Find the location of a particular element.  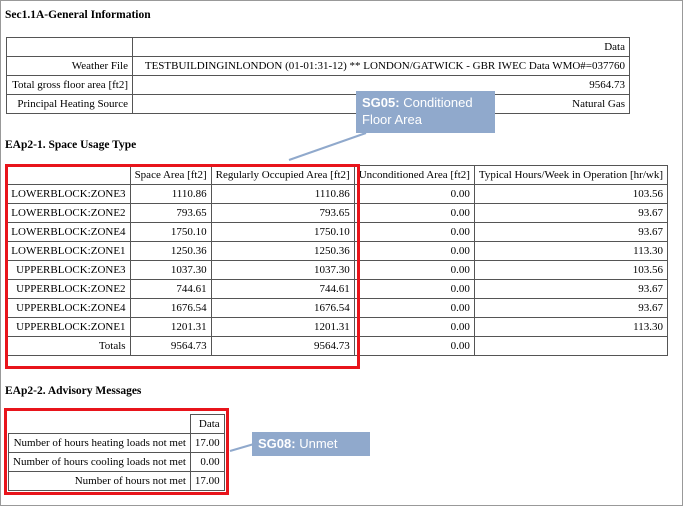

sg08-connector is located at coordinates (242, 447).